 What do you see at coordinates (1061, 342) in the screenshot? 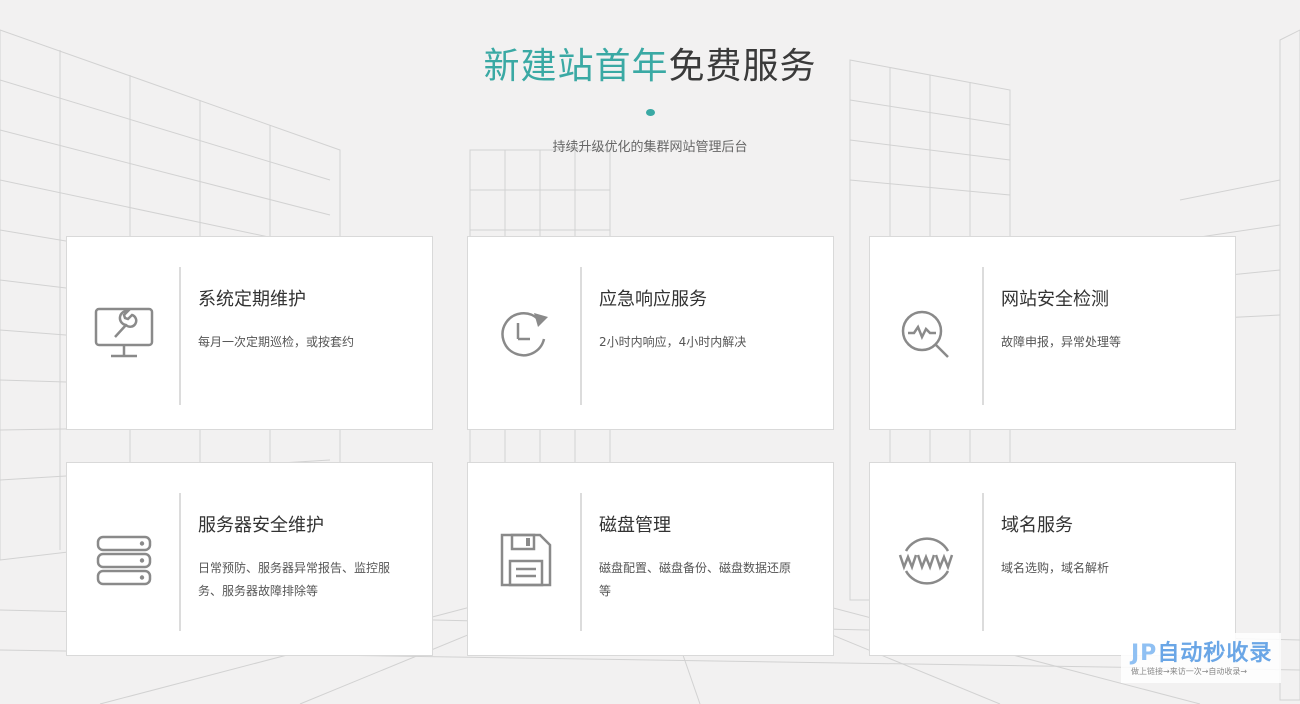
I see `card-description: 故障申报，异常处理等` at bounding box center [1061, 342].